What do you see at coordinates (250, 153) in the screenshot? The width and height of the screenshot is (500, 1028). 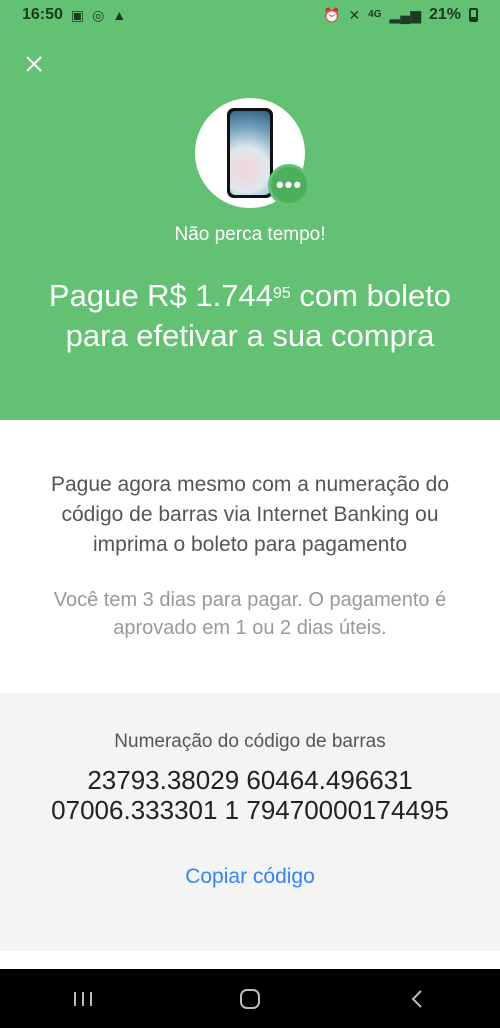 I see `smartphone-image` at bounding box center [250, 153].